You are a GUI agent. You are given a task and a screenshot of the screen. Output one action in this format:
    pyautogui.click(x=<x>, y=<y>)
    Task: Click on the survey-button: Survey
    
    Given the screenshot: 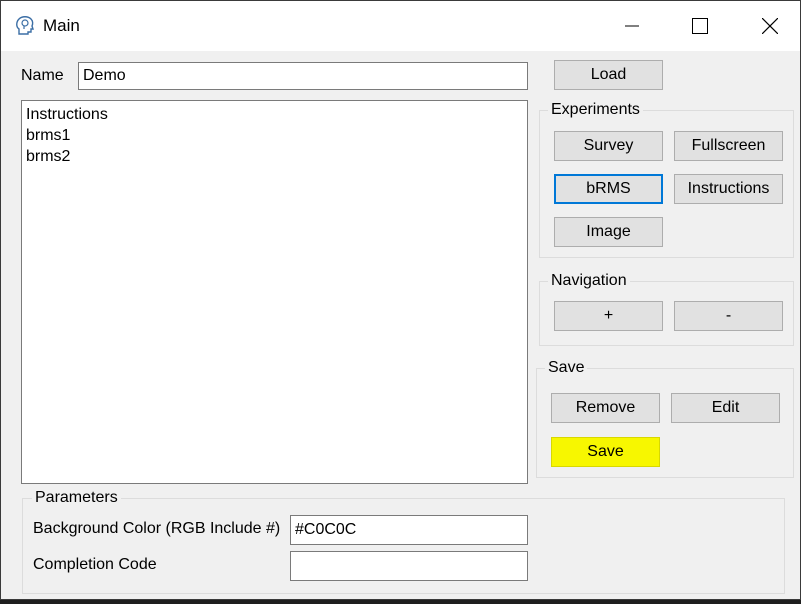 What is the action you would take?
    pyautogui.click(x=608, y=146)
    